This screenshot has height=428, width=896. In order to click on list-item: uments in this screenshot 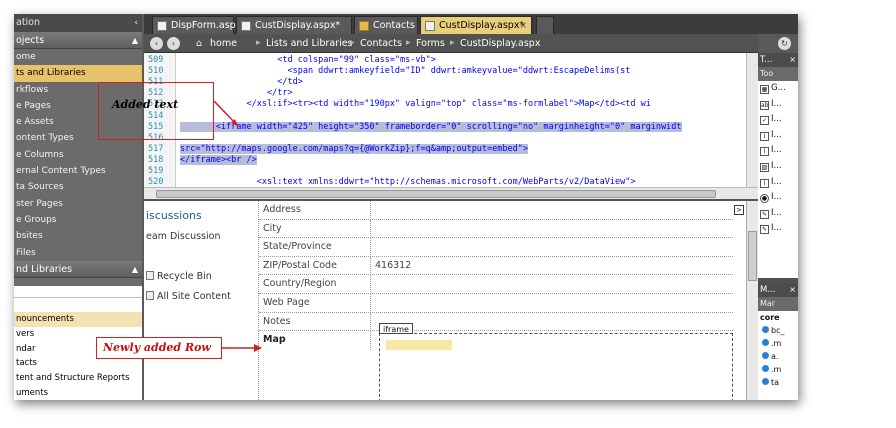, I will do `click(78, 393)`.